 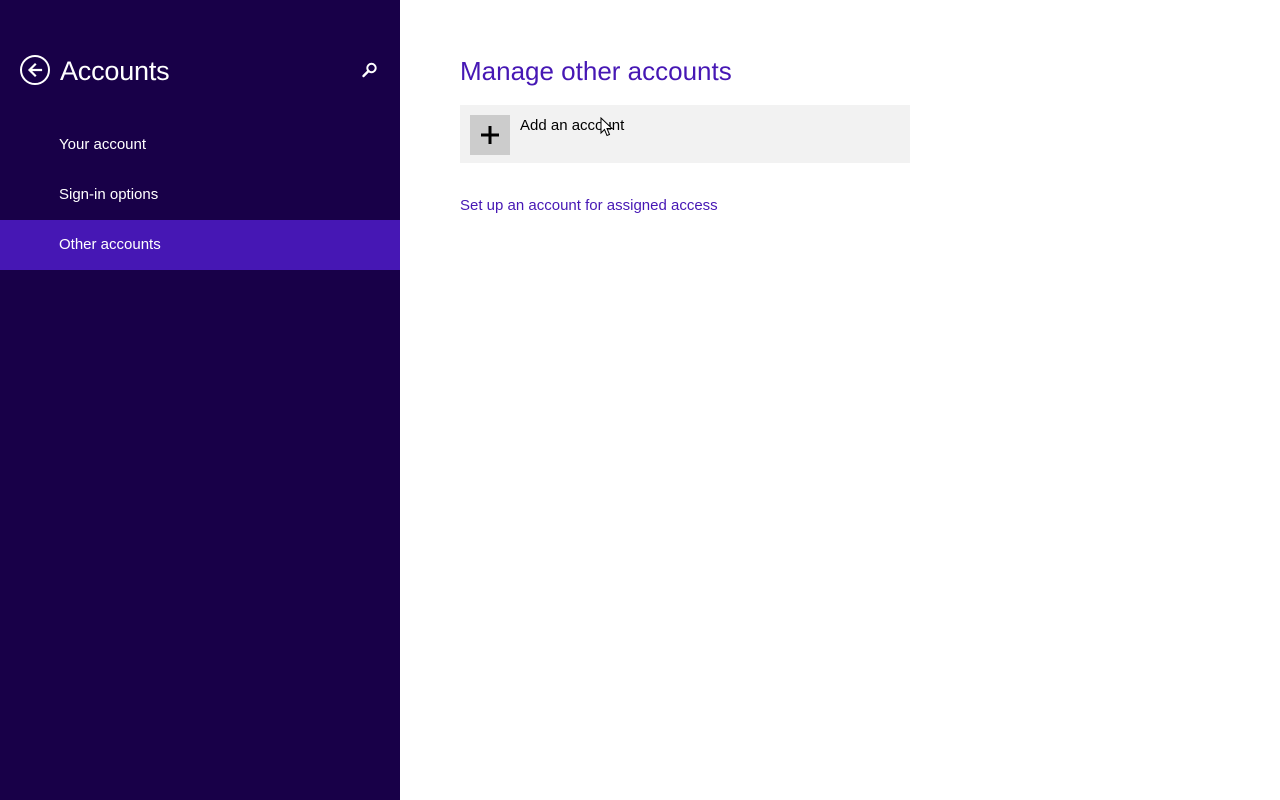 What do you see at coordinates (685, 134) in the screenshot?
I see `add-account-button: Add an account` at bounding box center [685, 134].